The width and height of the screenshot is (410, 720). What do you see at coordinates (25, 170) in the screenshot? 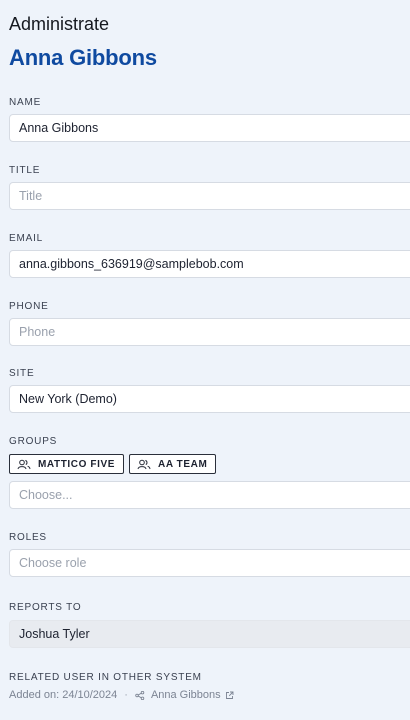
I see `title-label: TITLE` at bounding box center [25, 170].